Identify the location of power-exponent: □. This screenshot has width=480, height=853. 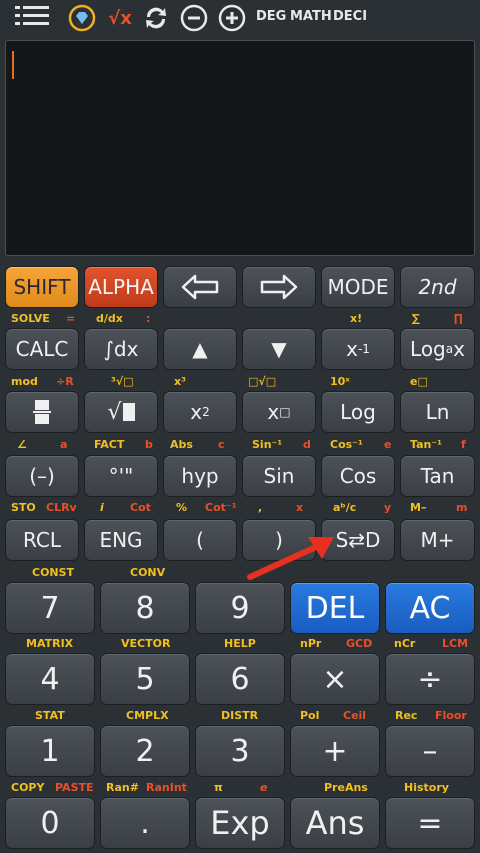
(285, 412).